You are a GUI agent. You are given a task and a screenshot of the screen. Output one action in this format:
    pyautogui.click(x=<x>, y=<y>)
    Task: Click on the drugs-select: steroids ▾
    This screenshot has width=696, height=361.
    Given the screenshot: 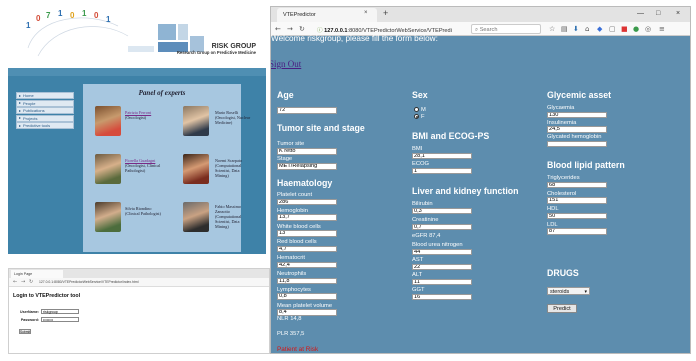 What is the action you would take?
    pyautogui.click(x=568, y=291)
    